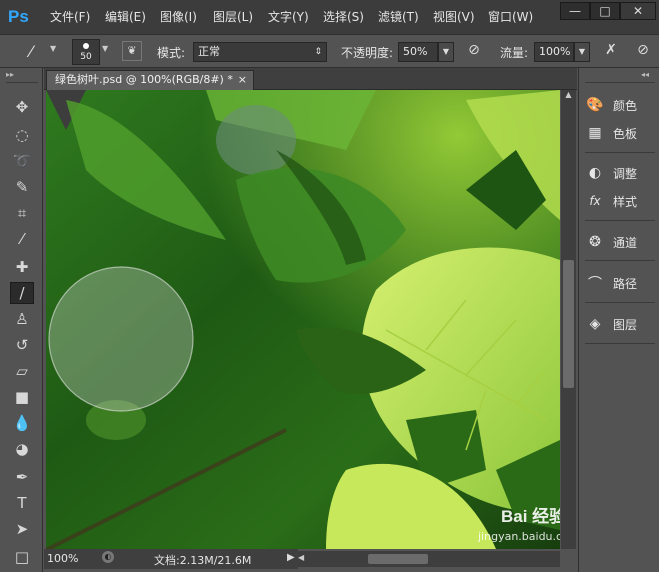 This screenshot has width=659, height=572. I want to click on pen-tool-icon: ✒, so click(22, 477).